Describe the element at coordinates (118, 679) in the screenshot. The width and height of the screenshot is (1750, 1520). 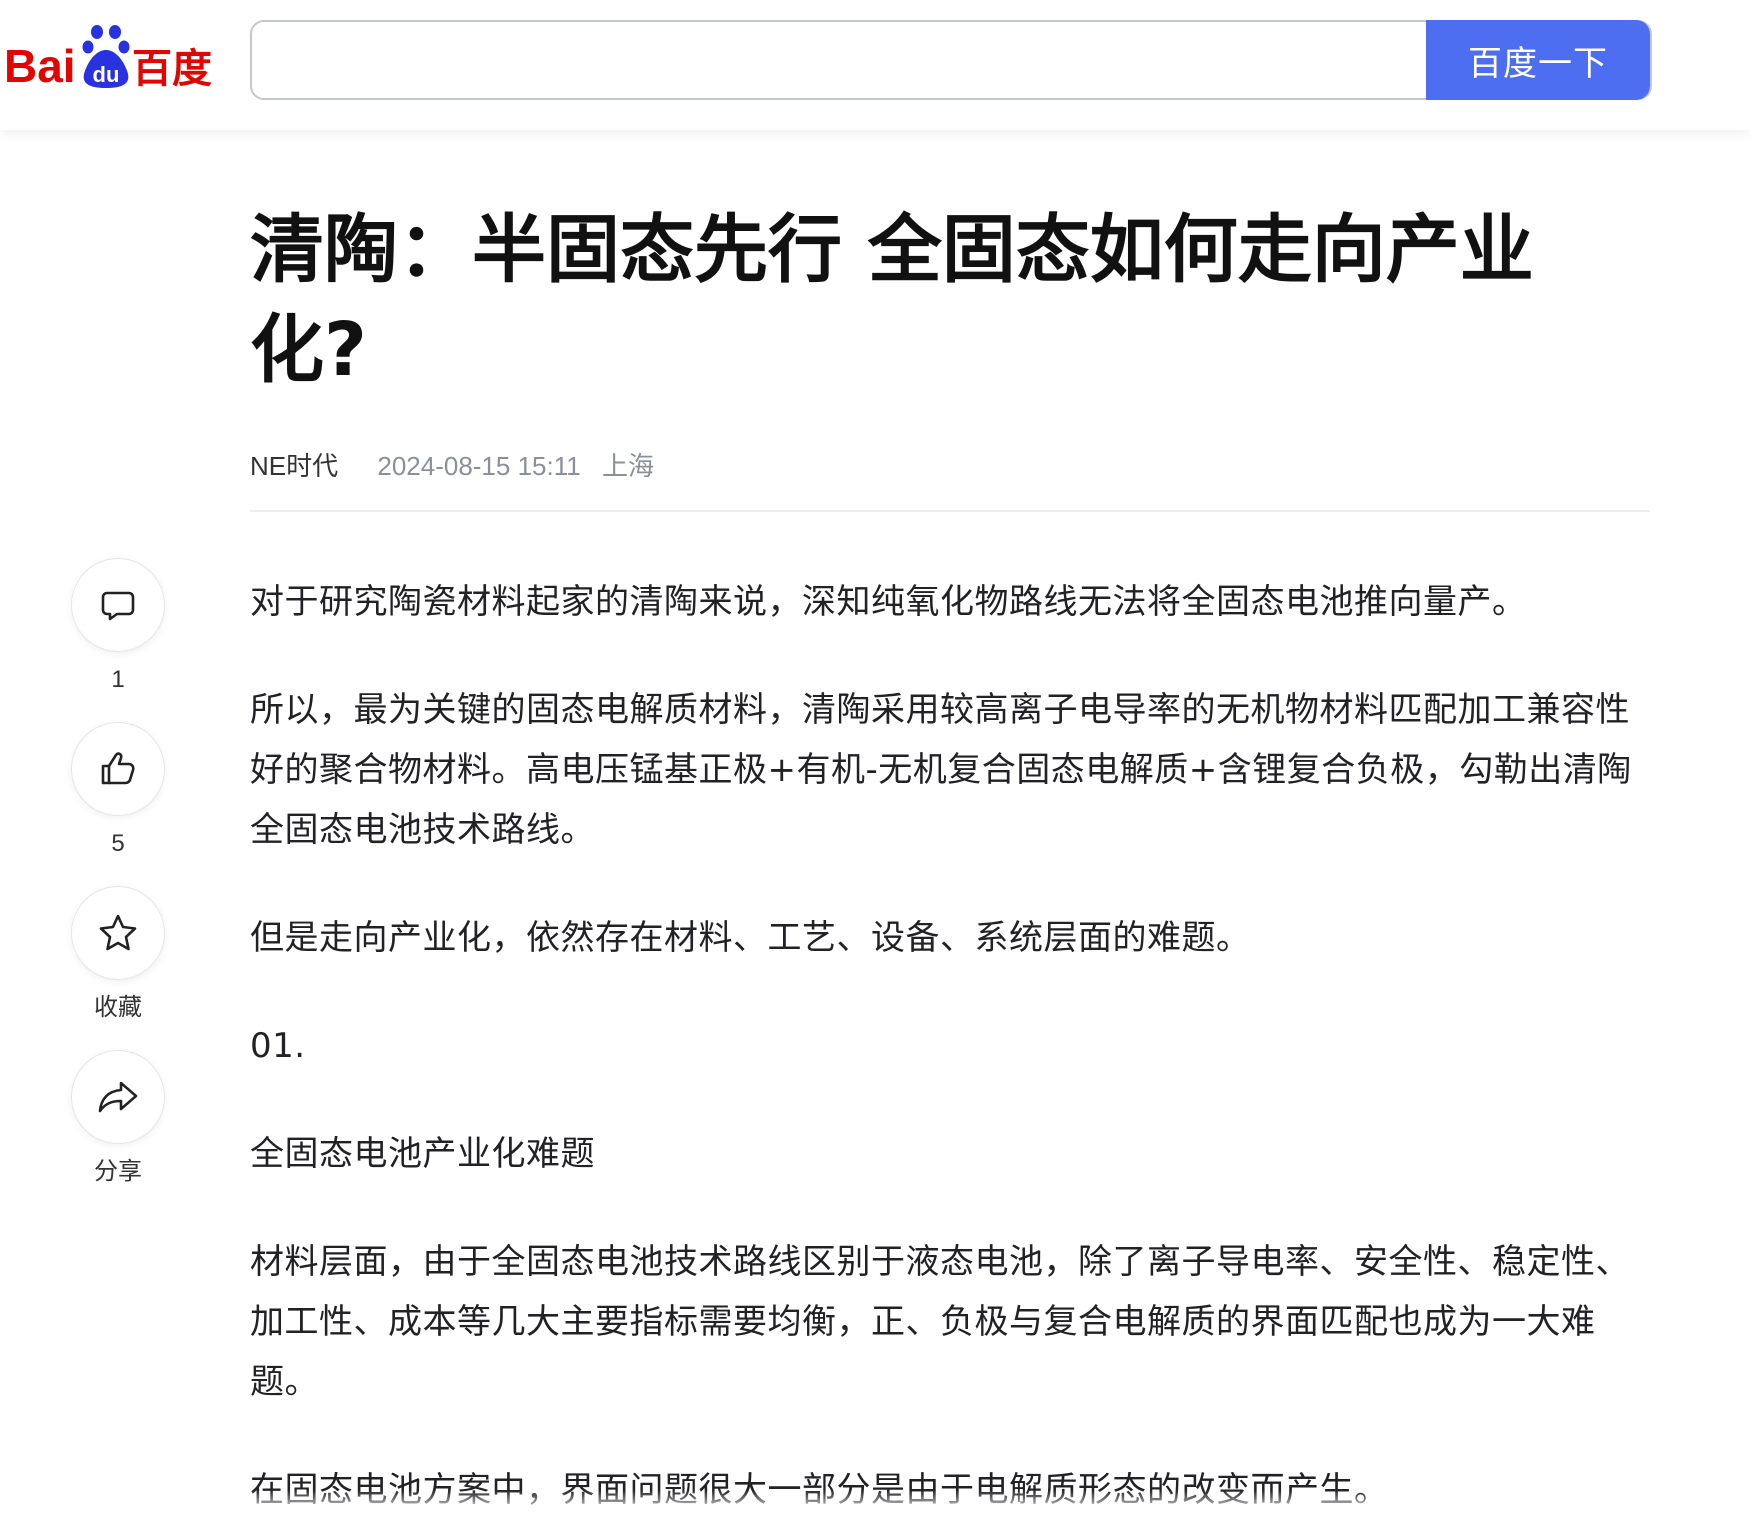
I see `comment-count: 1` at that location.